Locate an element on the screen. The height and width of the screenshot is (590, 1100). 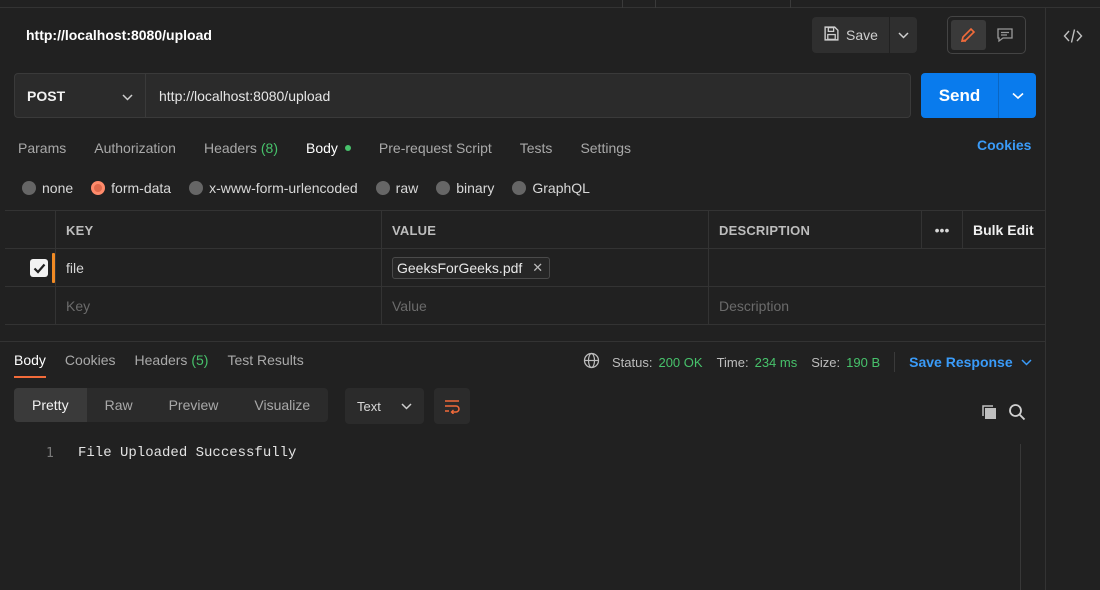
value-input: Value is located at coordinates (544, 306).